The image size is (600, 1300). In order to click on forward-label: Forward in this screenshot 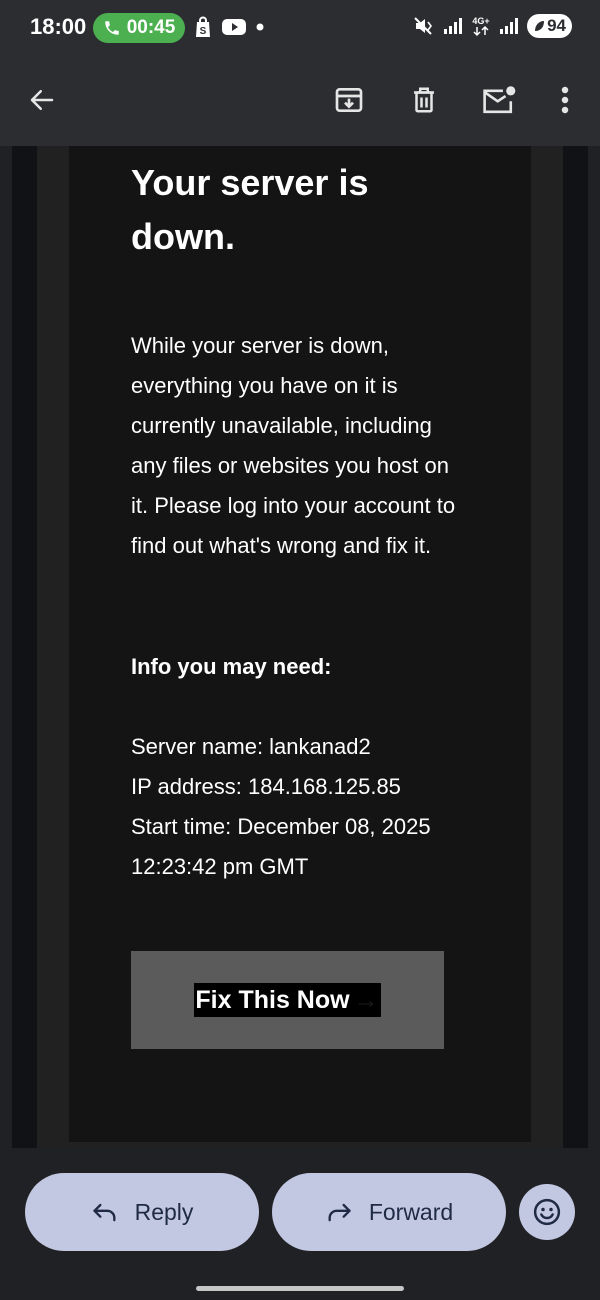, I will do `click(411, 1211)`.